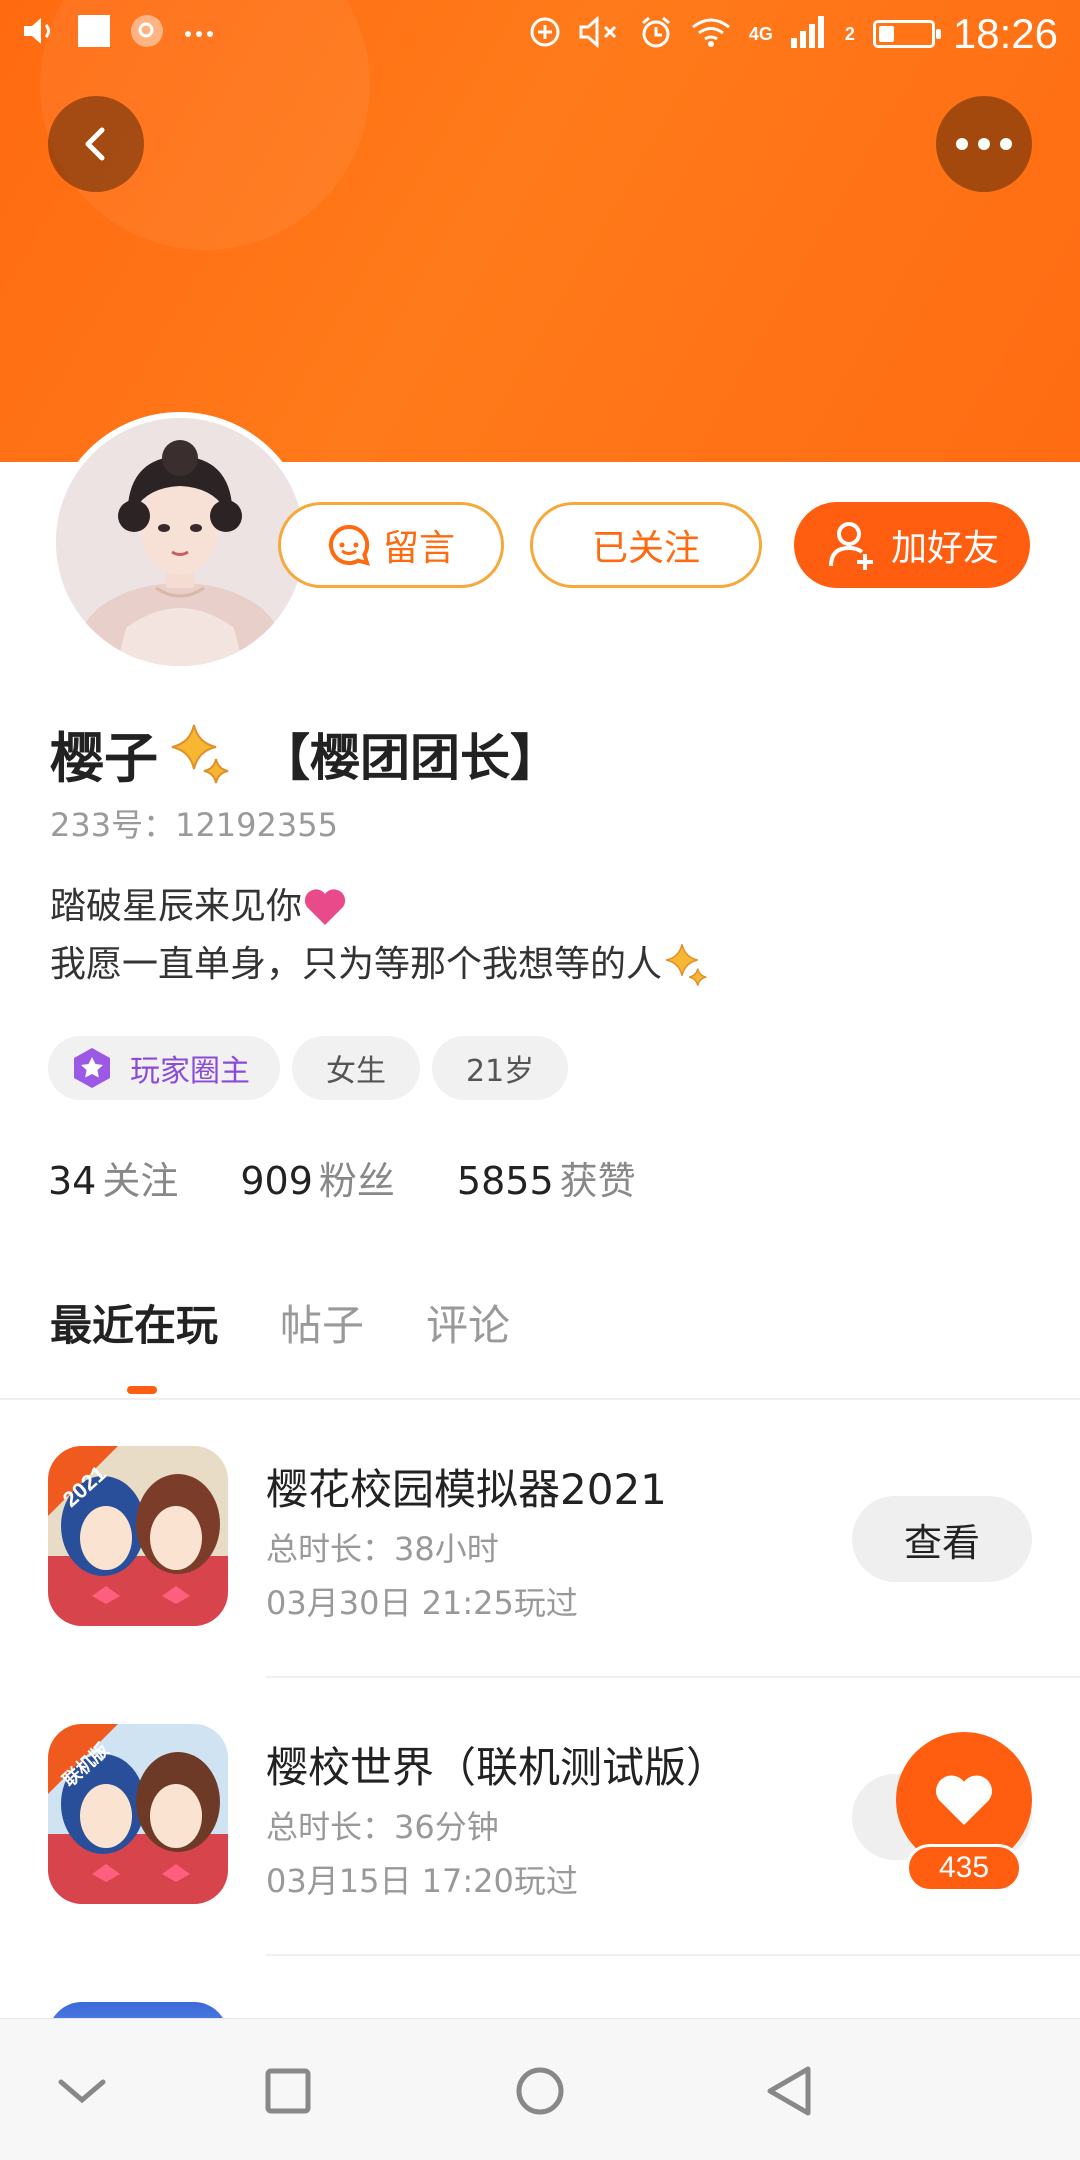  Describe the element at coordinates (418, 548) in the screenshot. I see `message-button-label: 留言` at that location.